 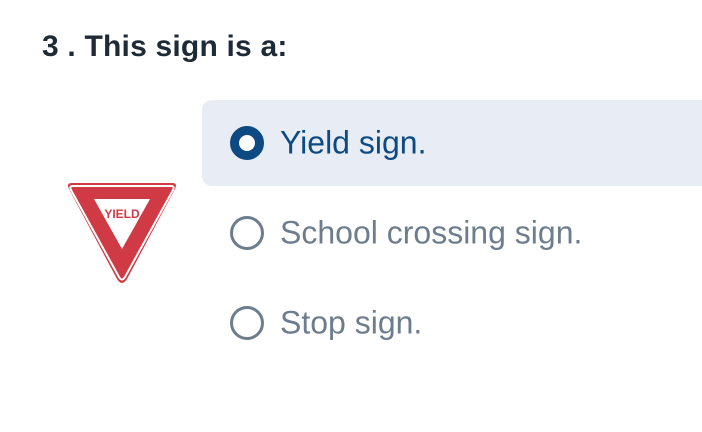 What do you see at coordinates (122, 214) in the screenshot?
I see `yield-sign-text: YIELD` at bounding box center [122, 214].